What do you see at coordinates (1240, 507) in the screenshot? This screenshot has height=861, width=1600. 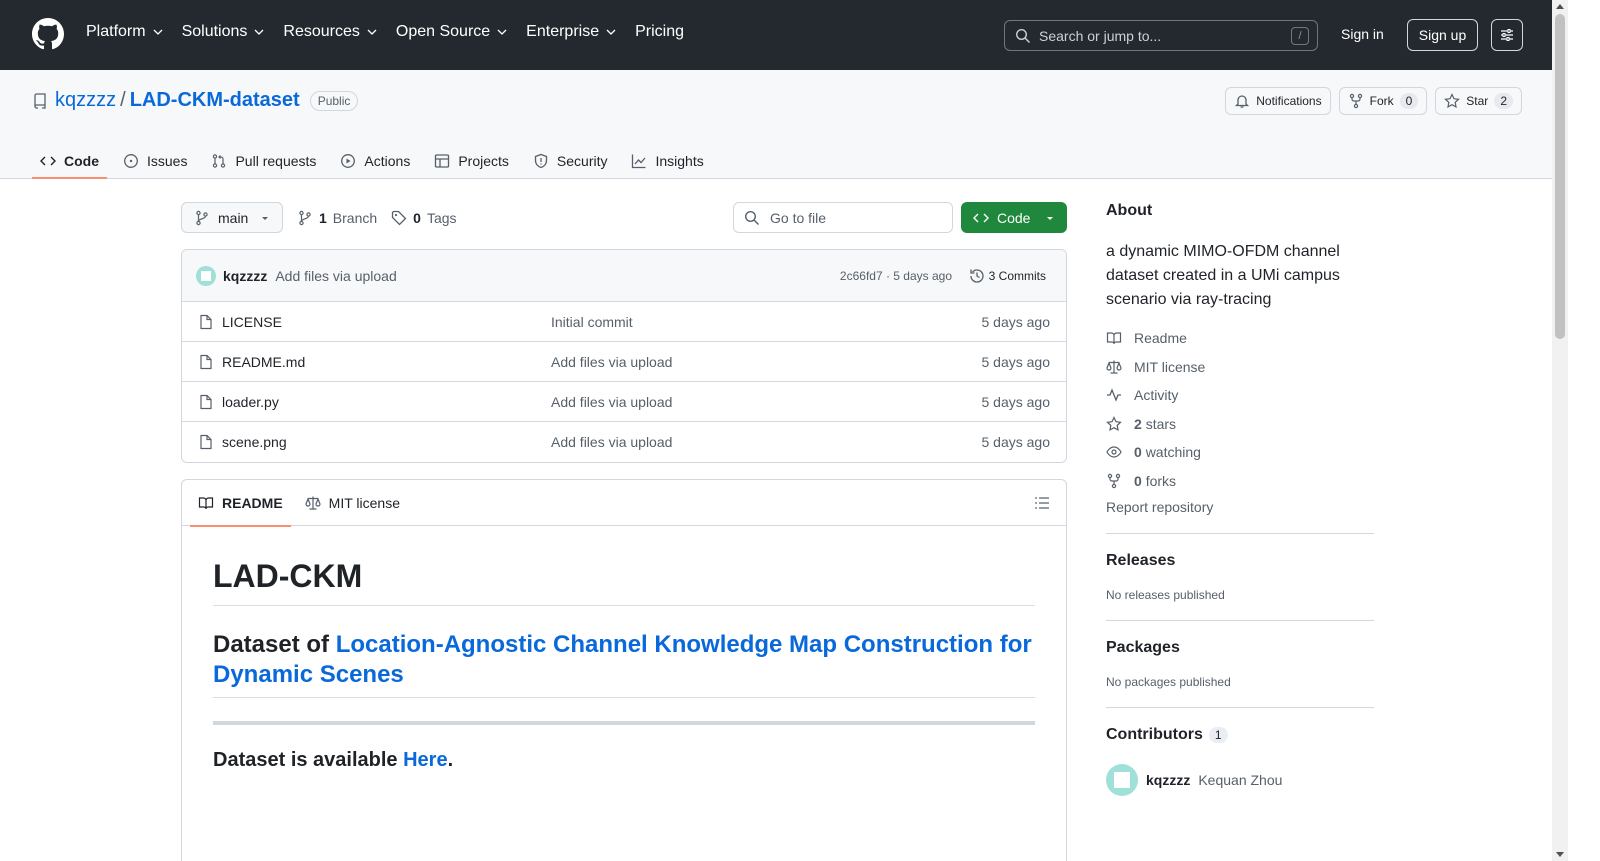 I see `report-repository-link: Report repository` at bounding box center [1240, 507].